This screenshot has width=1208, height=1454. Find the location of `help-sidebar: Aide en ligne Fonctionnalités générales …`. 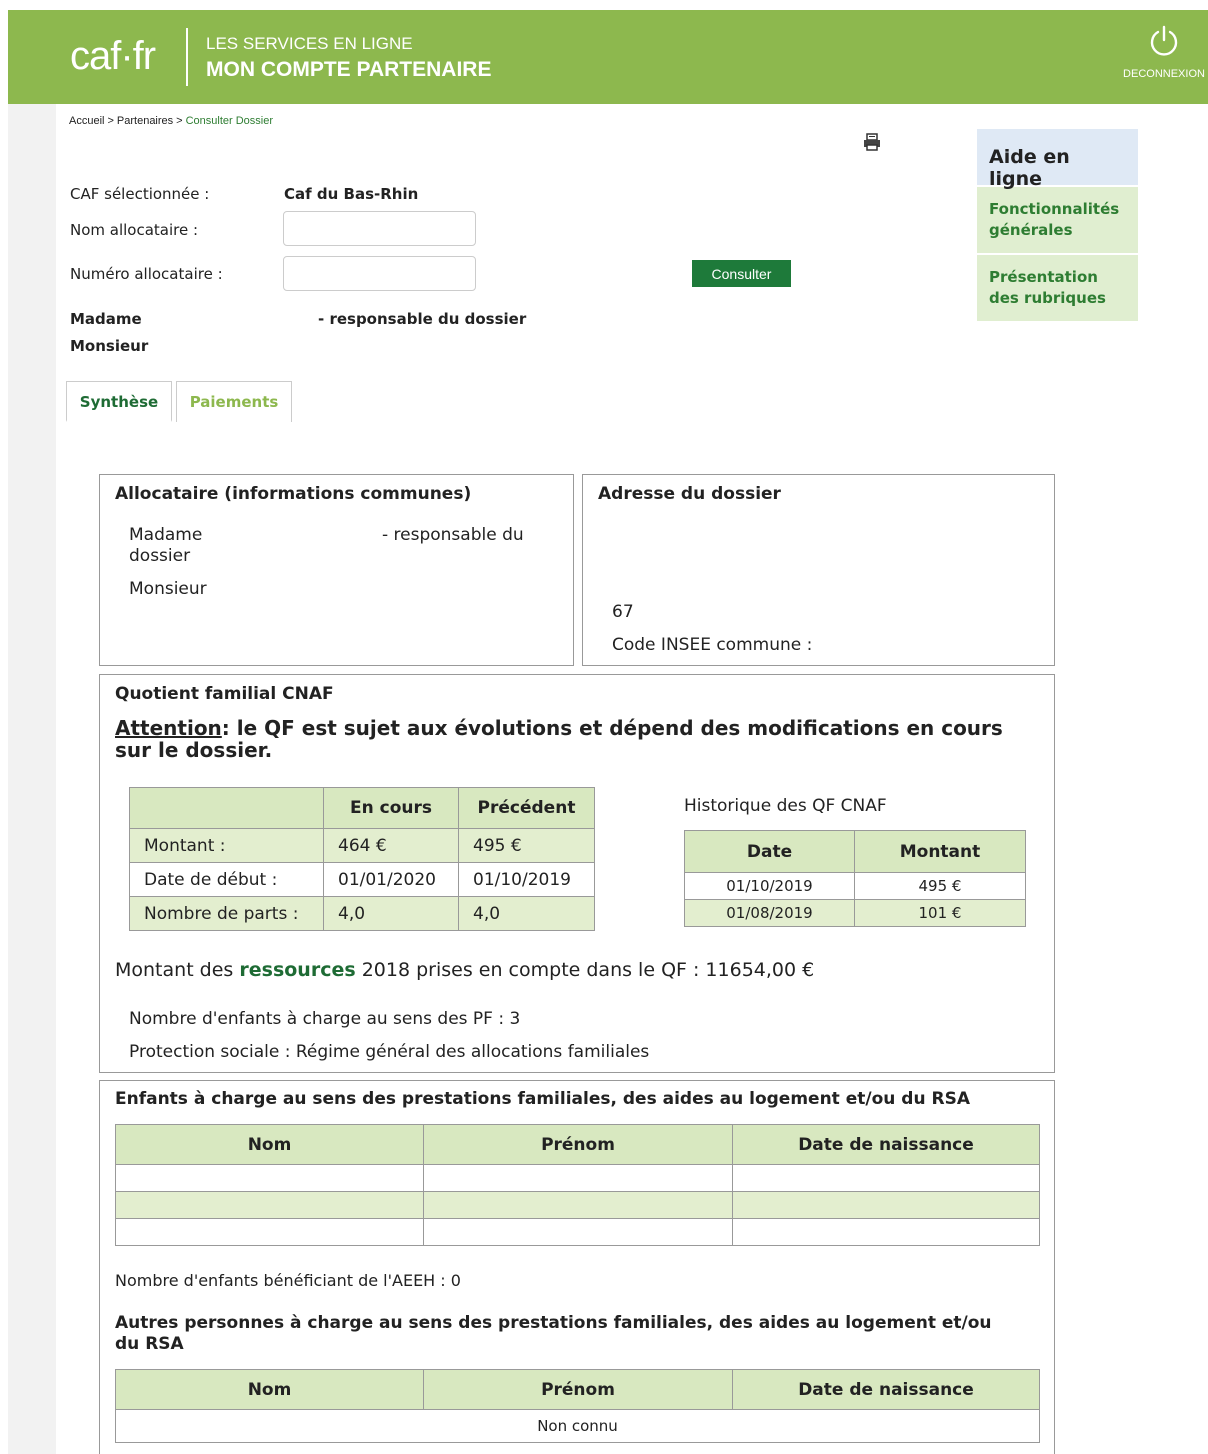

help-sidebar: Aide en ligne Fonctionnalités générales … is located at coordinates (1057, 225).